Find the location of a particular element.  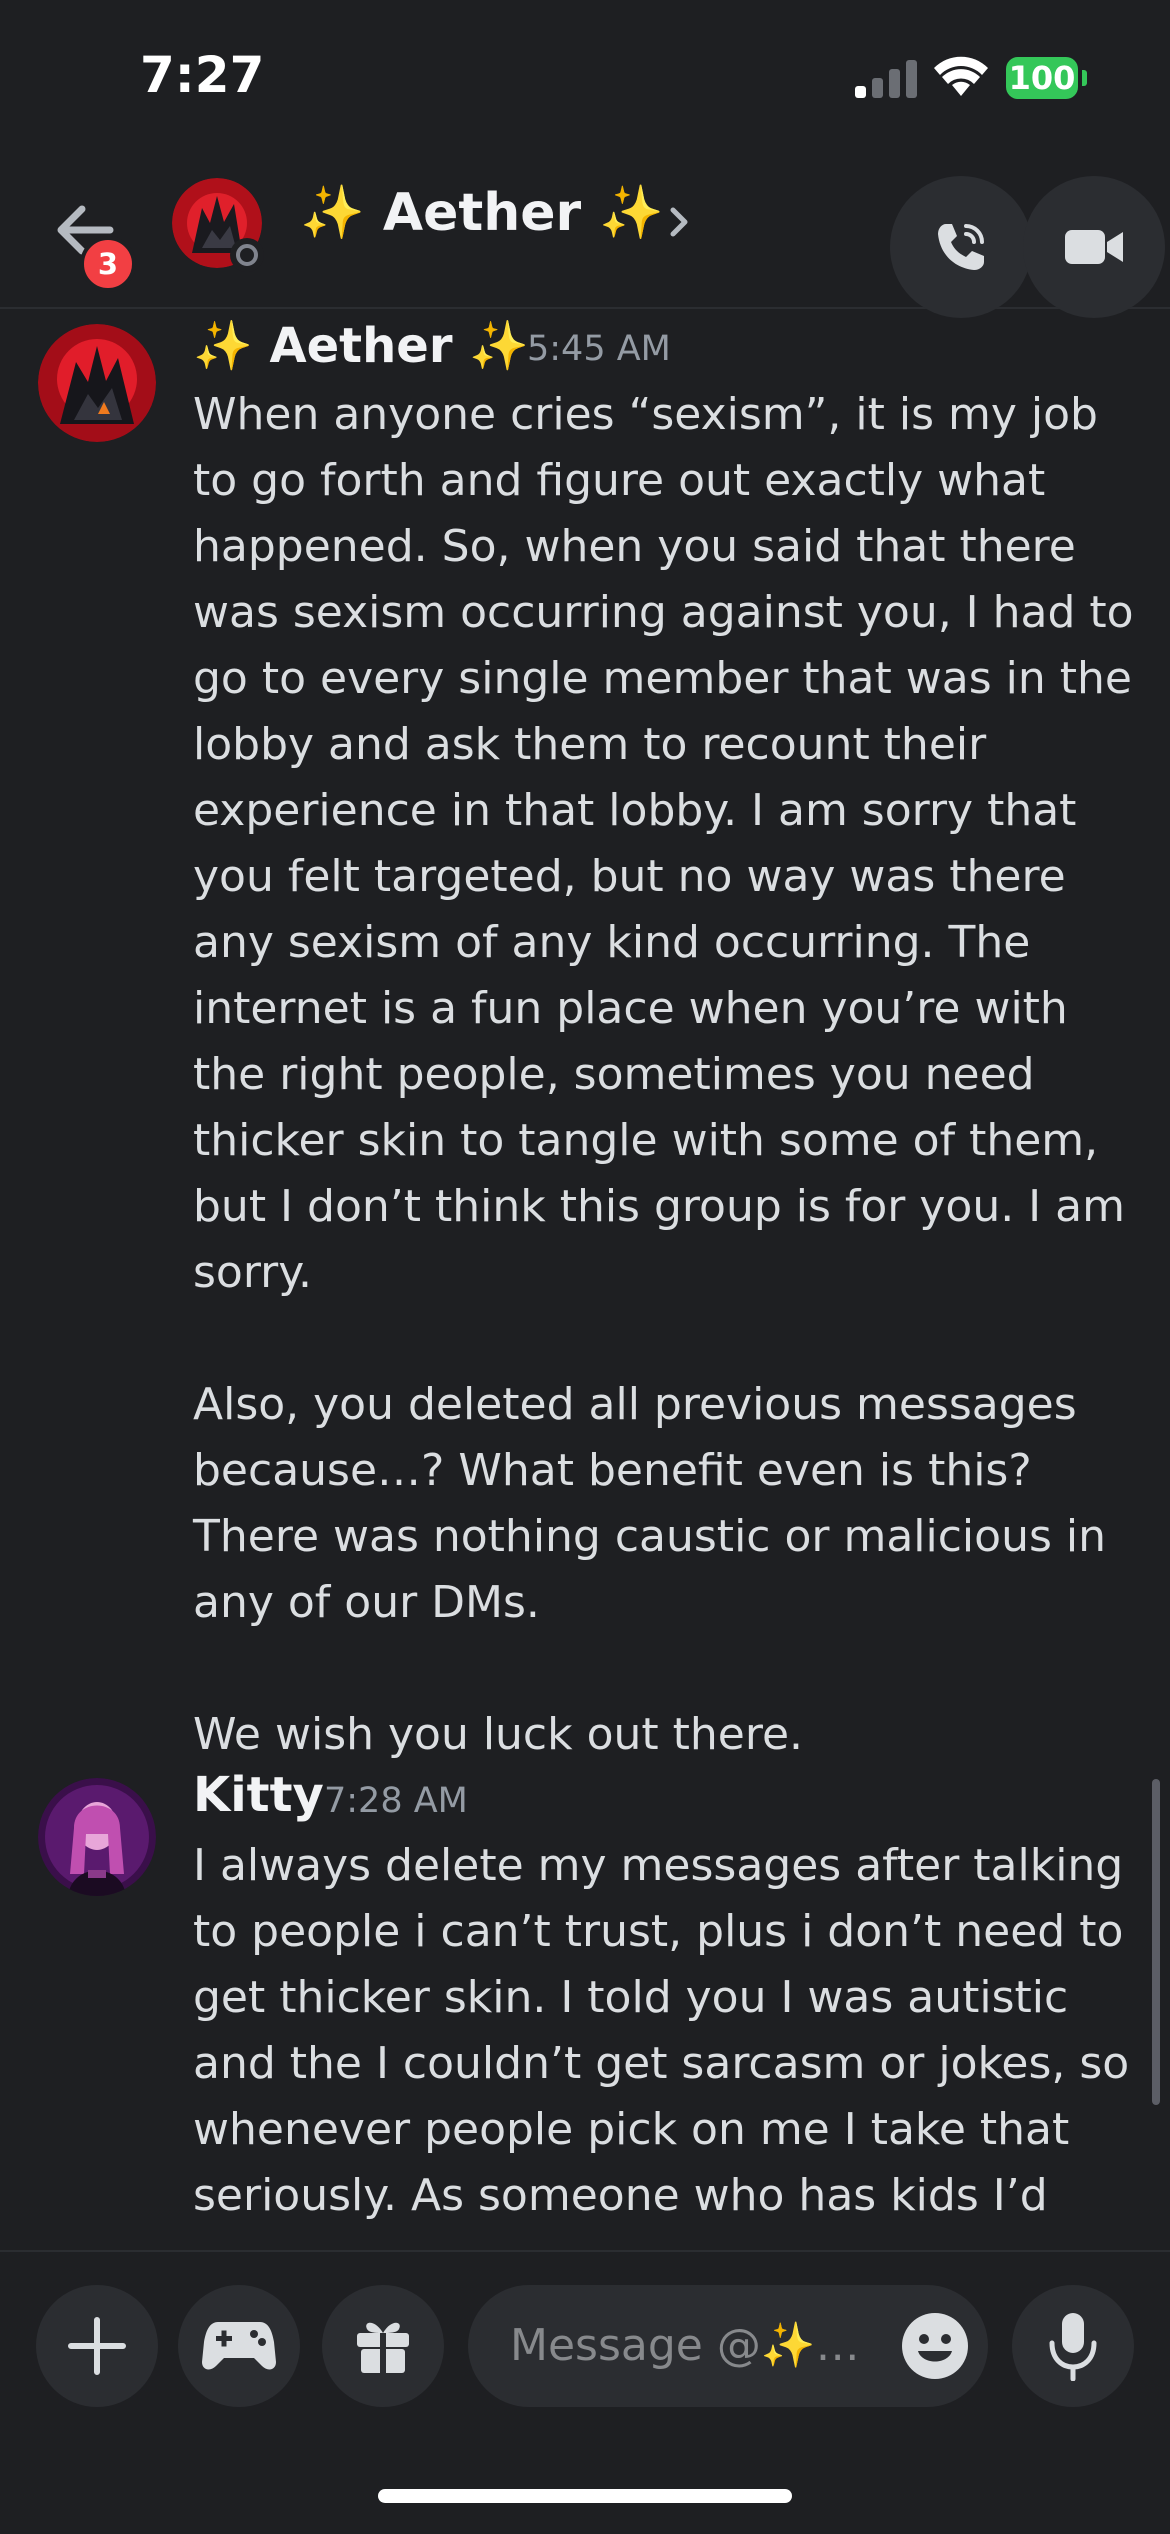

activities-button is located at coordinates (239, 2346).